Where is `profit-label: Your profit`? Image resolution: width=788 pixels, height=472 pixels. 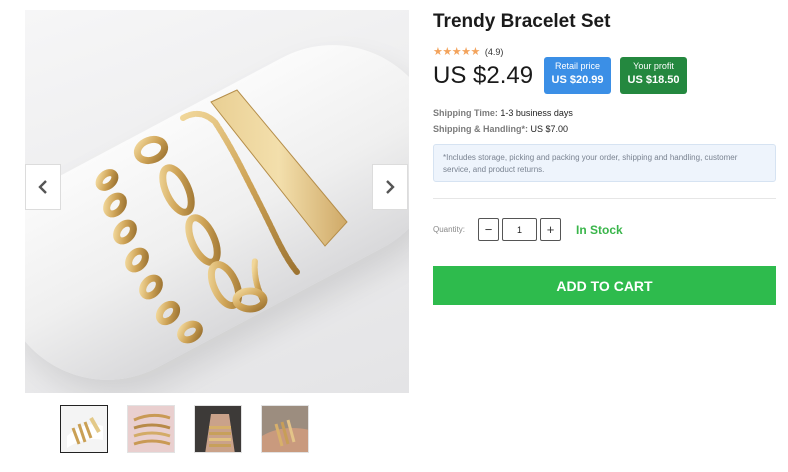
profit-label: Your profit is located at coordinates (653, 66).